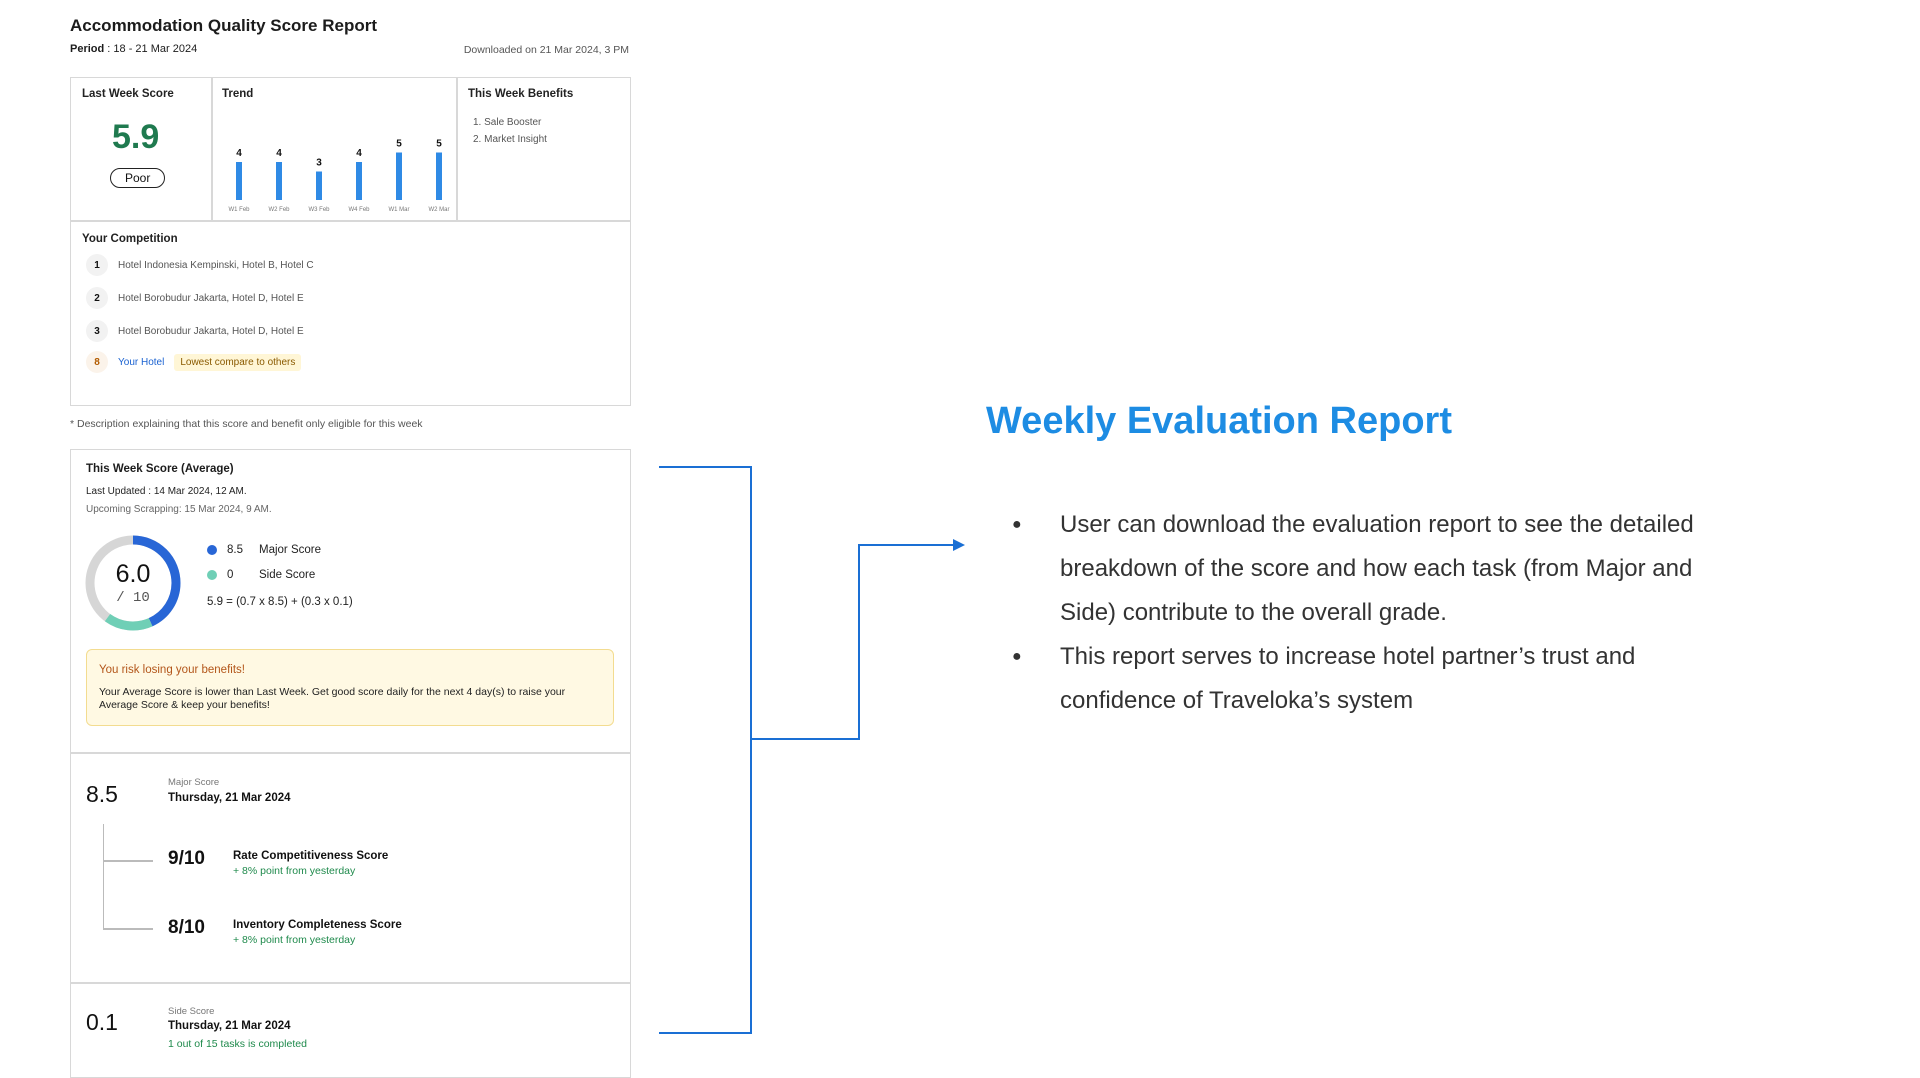  Describe the element at coordinates (138, 178) in the screenshot. I see `grade-badge: Poor` at that location.